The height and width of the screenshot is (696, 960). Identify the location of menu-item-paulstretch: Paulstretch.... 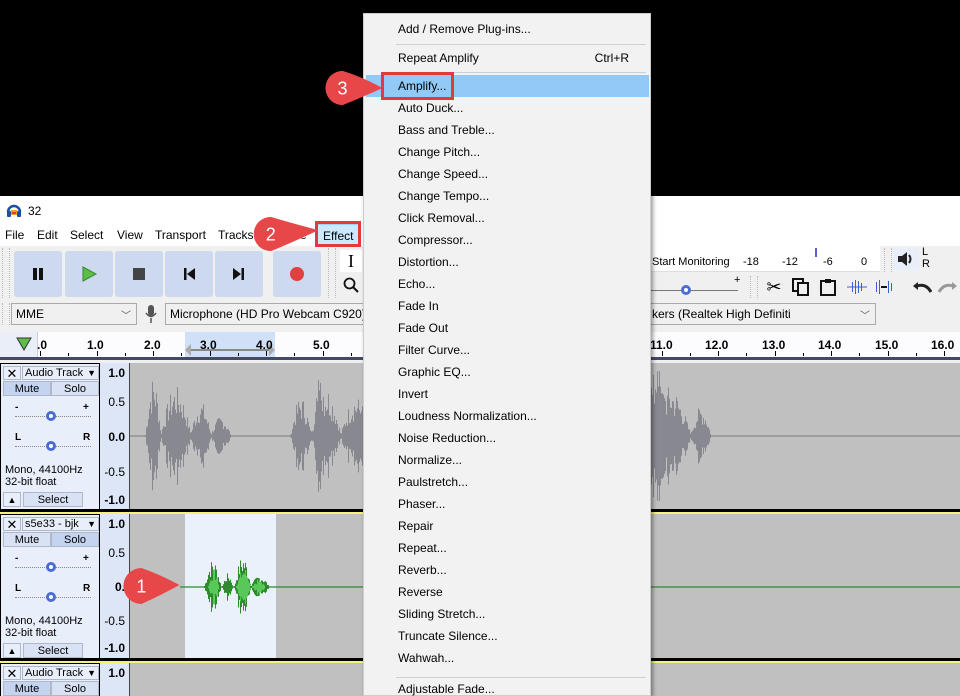
(507, 482).